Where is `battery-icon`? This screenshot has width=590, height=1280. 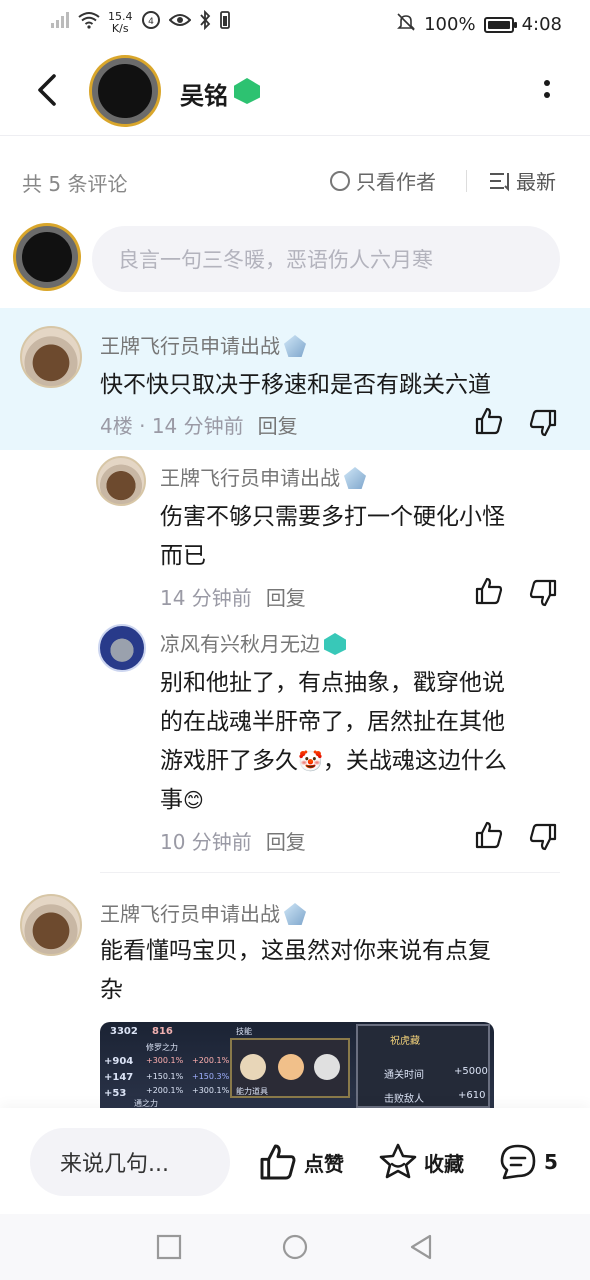
battery-icon is located at coordinates (500, 24).